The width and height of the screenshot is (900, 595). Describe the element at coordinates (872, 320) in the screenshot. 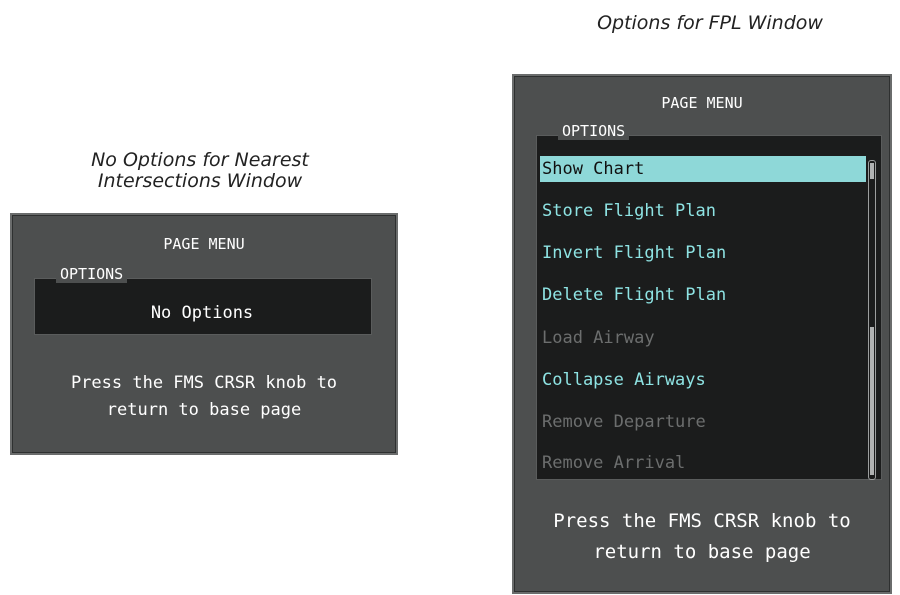

I see `options-scrollbar` at that location.